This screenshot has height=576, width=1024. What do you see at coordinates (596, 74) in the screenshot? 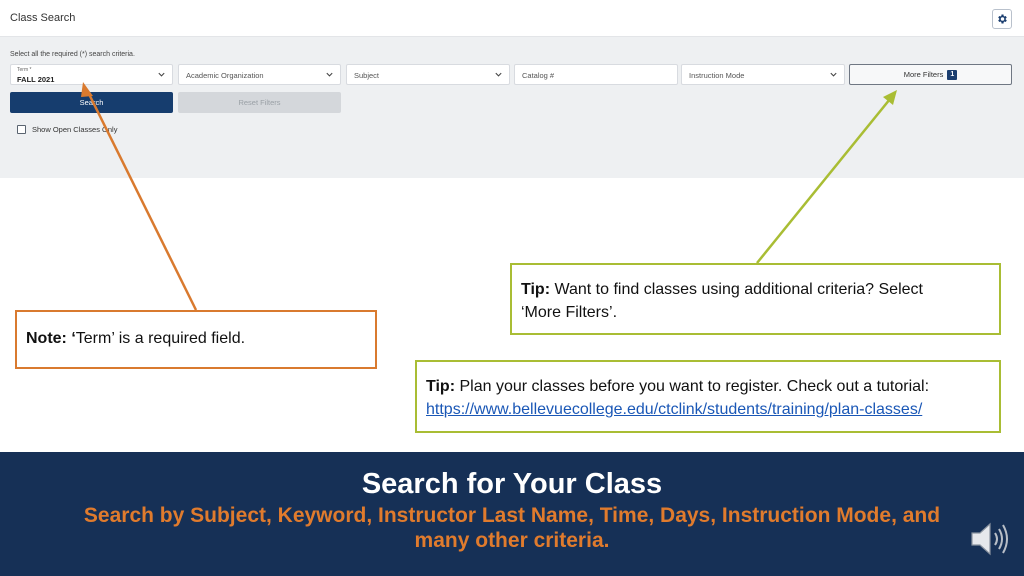
I see `catalog-number-input: Catalog #` at bounding box center [596, 74].